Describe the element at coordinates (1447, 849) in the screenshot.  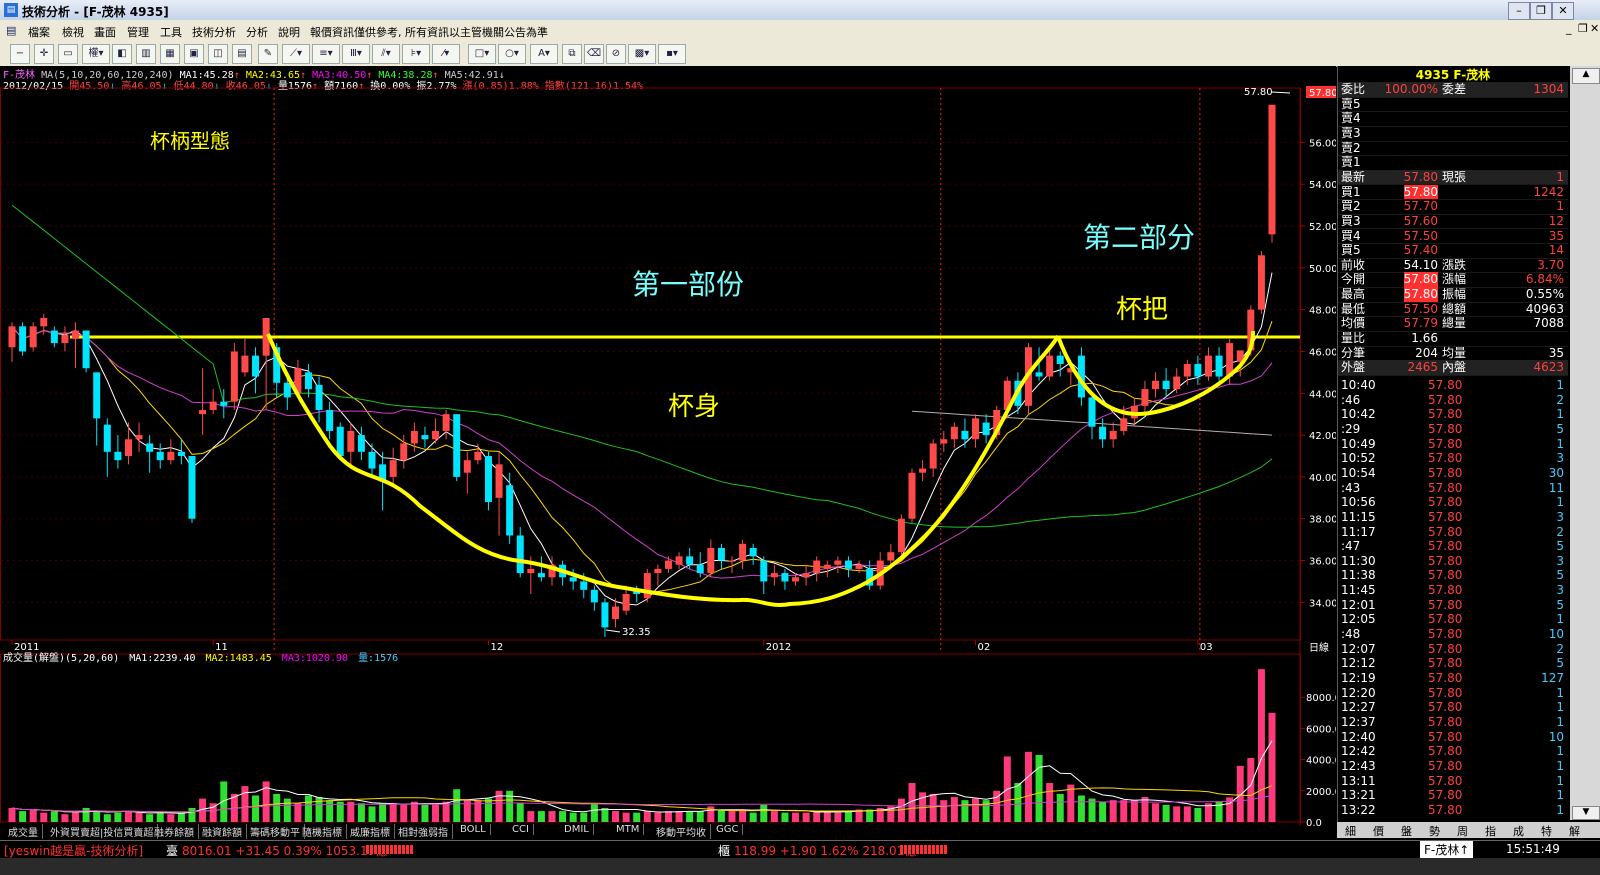
I see `stock-indicator: F-茂林↑` at that location.